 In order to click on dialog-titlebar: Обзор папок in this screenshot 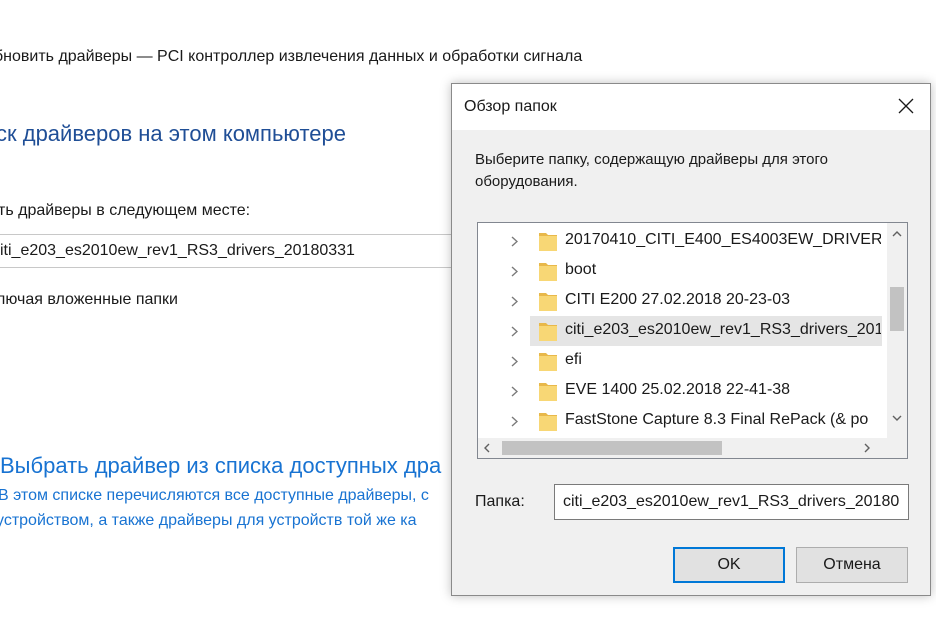, I will do `click(691, 107)`.